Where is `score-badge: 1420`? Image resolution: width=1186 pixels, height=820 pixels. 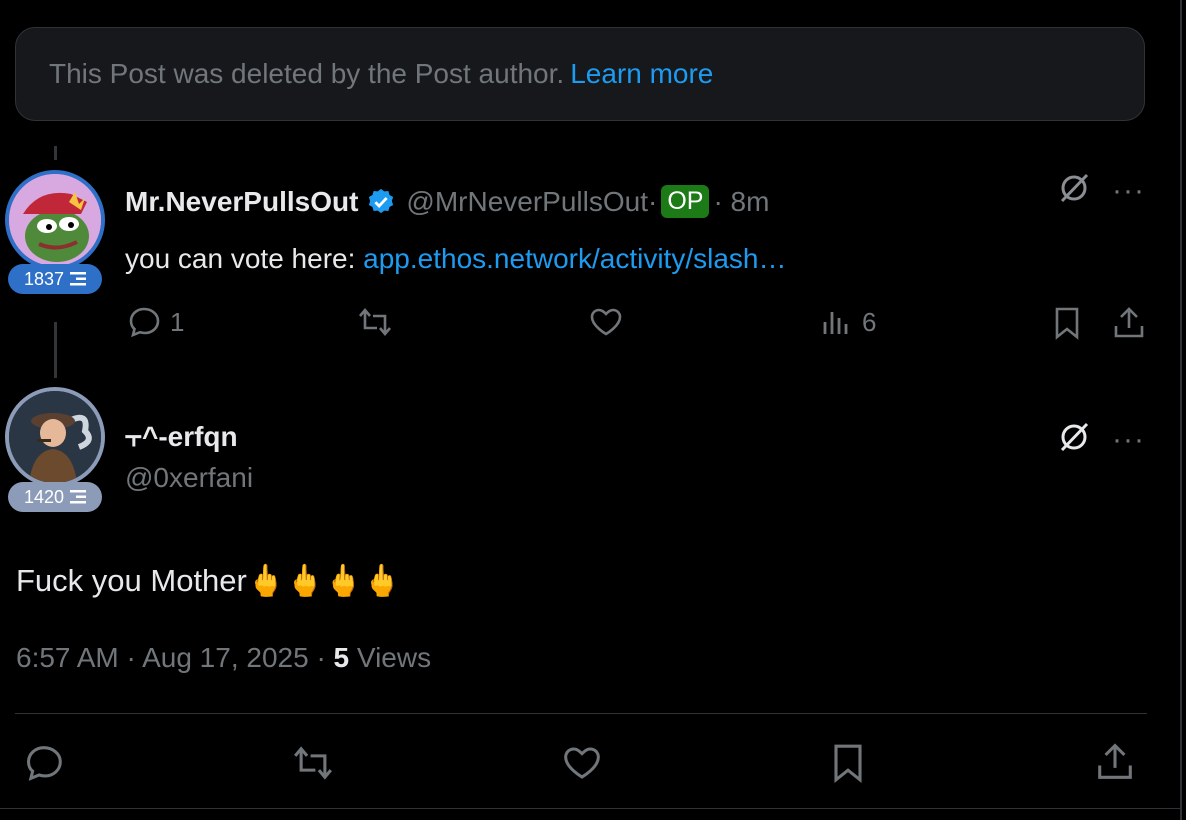
score-badge: 1420 is located at coordinates (55, 497).